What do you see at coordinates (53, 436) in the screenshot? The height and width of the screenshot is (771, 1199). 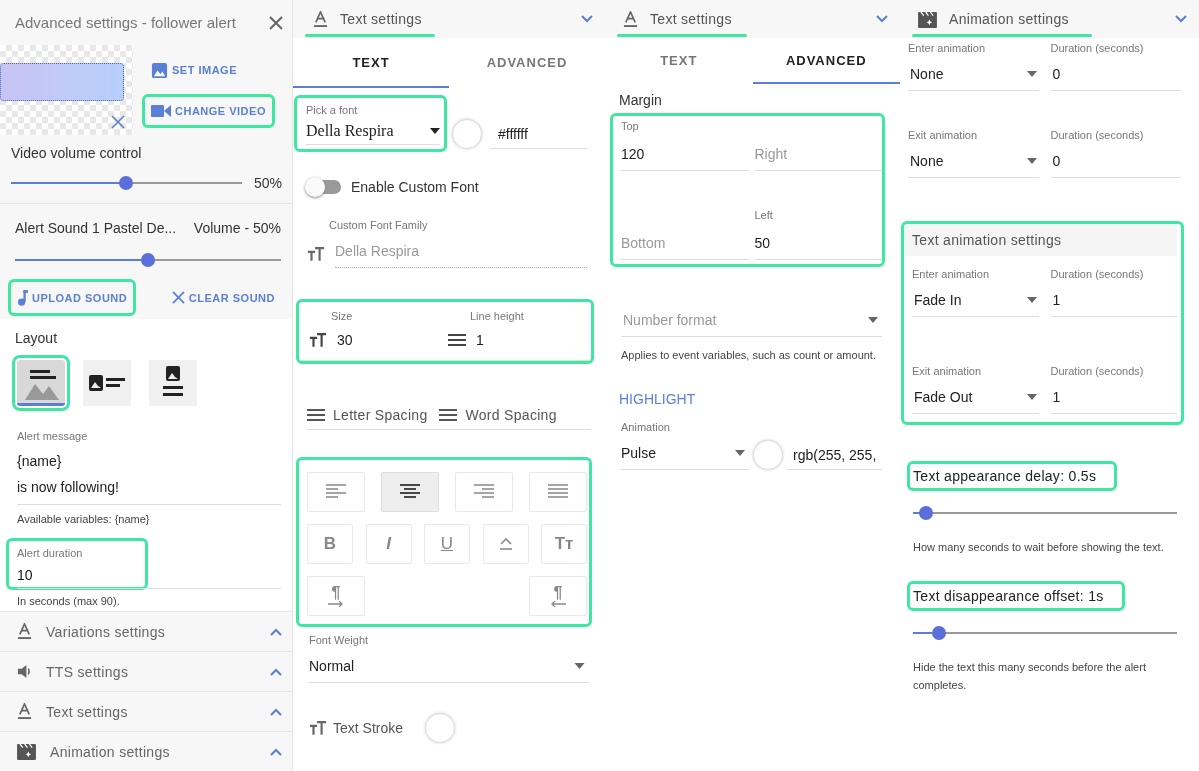 I see `alert-message-label: Alert message` at bounding box center [53, 436].